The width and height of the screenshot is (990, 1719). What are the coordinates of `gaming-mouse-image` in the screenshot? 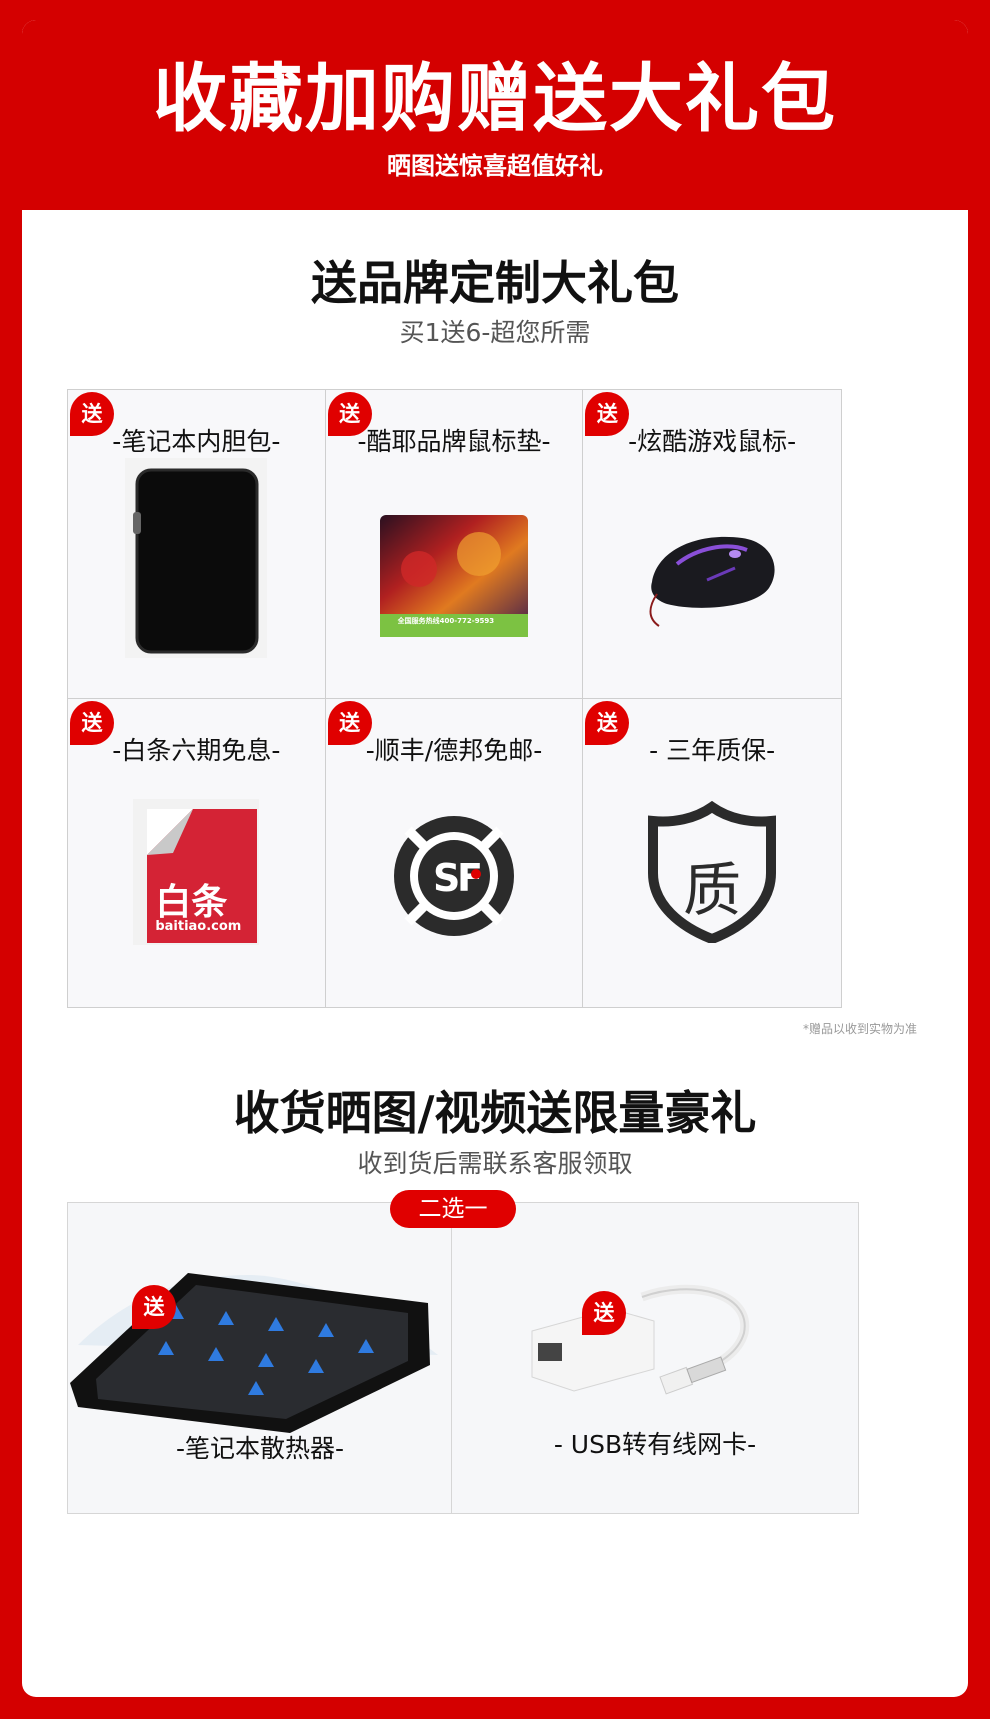 It's located at (712, 581).